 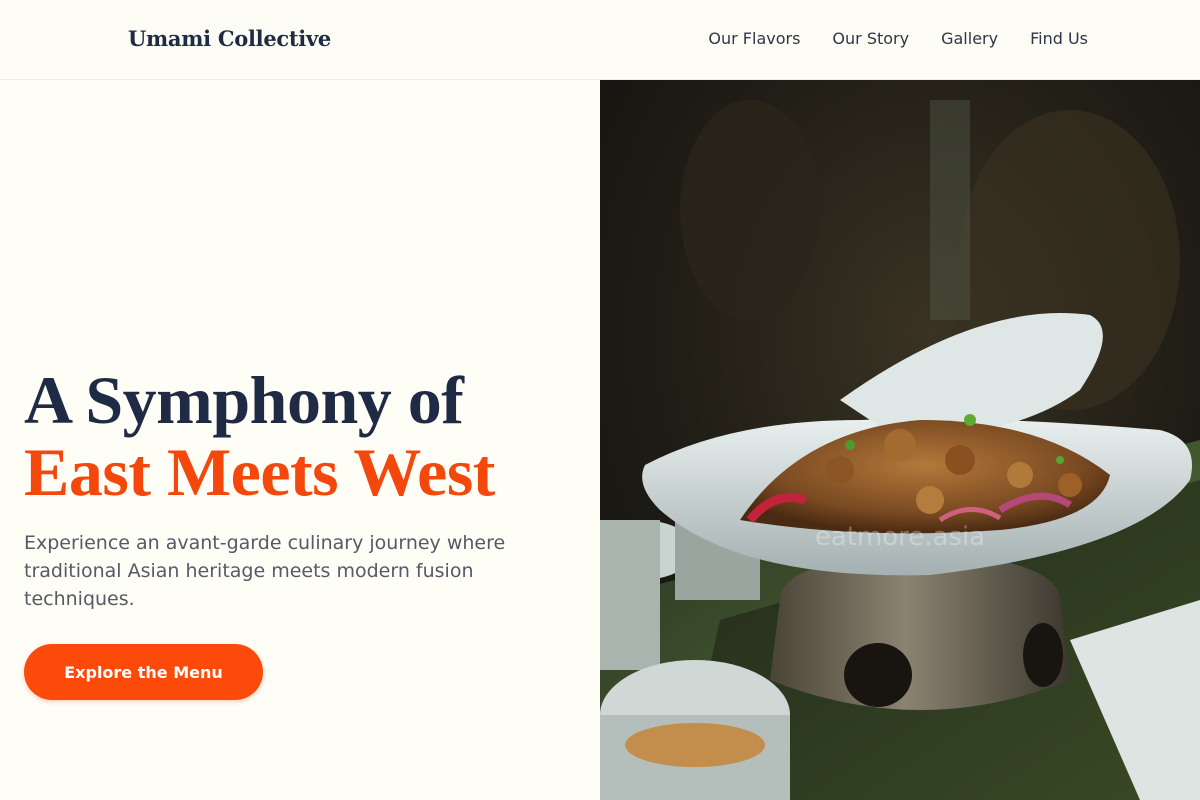 I want to click on nav-link-our-story: Our Story, so click(x=870, y=39).